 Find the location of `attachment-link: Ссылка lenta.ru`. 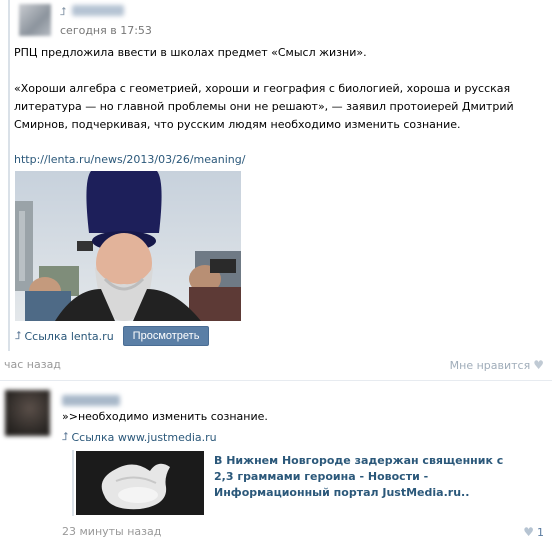

attachment-link: Ссылка lenta.ru is located at coordinates (69, 336).